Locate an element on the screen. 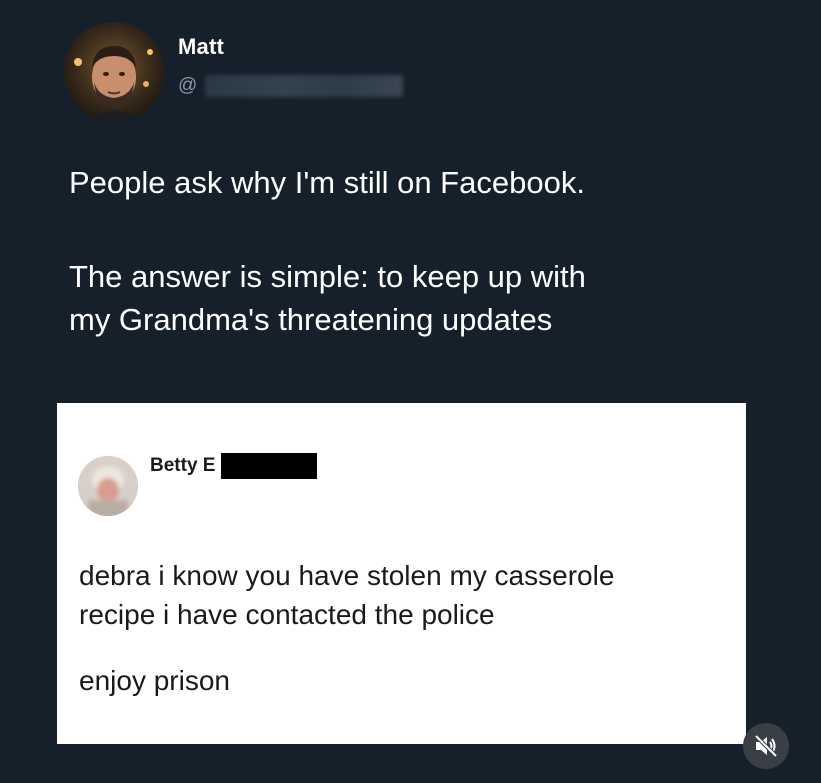 This screenshot has height=783, width=821. tweet-text-line: my Grandma's threatening updates is located at coordinates (311, 319).